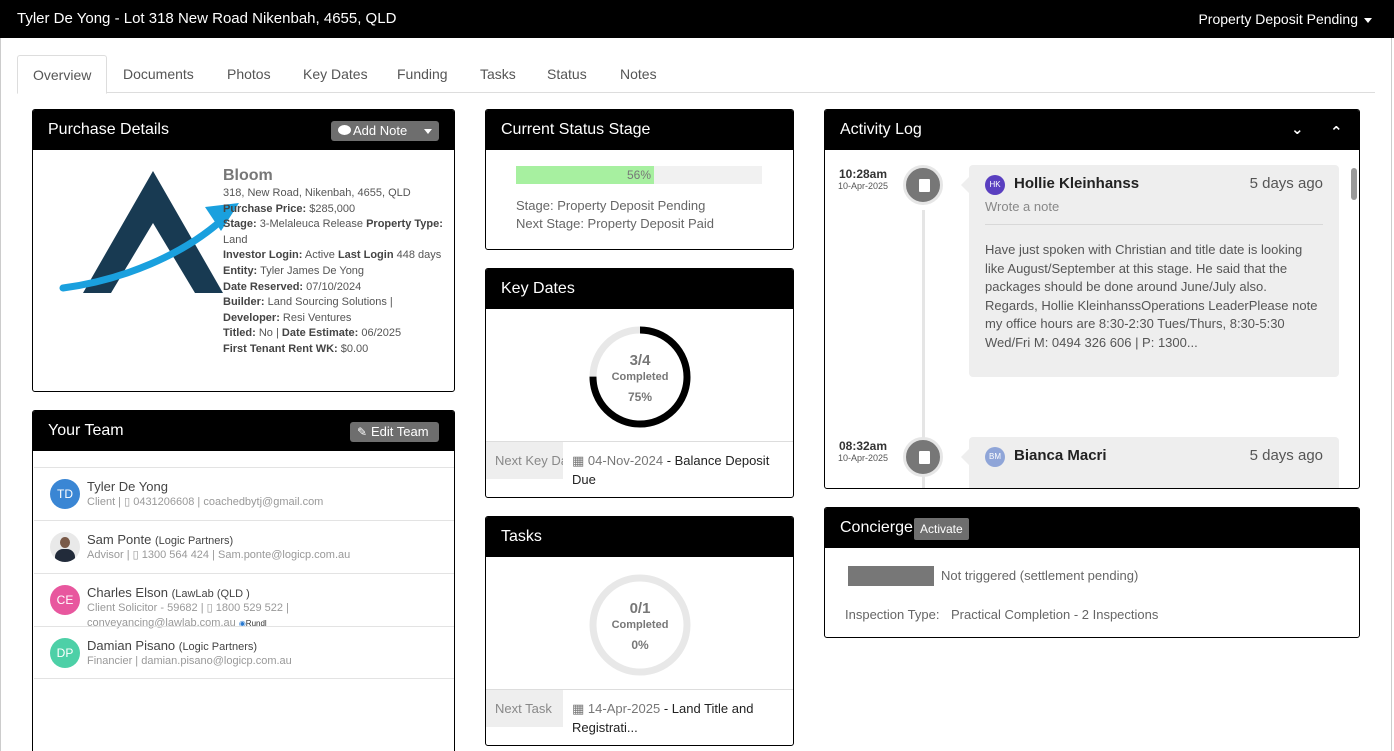  I want to click on log-time: 10:28am, so click(863, 174).